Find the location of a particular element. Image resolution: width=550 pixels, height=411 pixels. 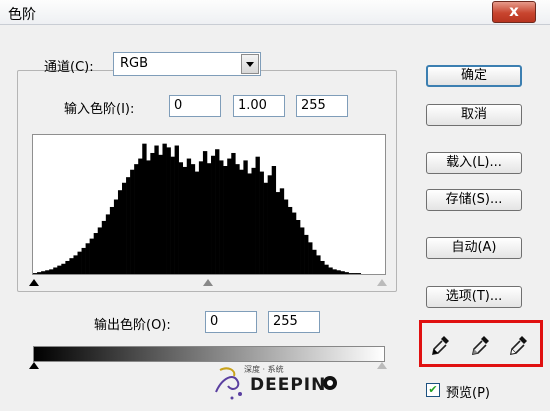

input-gamma-slider is located at coordinates (208, 282).